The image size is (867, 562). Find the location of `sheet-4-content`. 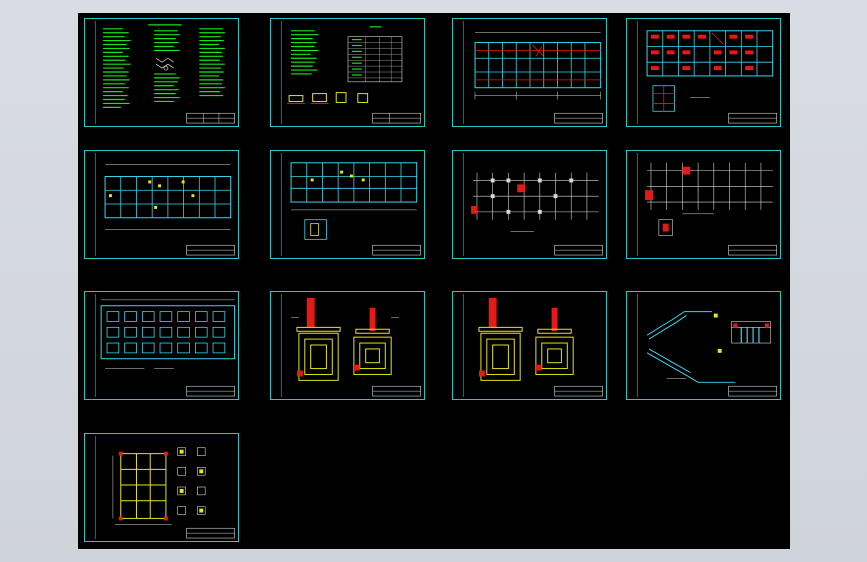

sheet-4-content is located at coordinates (706, 72).